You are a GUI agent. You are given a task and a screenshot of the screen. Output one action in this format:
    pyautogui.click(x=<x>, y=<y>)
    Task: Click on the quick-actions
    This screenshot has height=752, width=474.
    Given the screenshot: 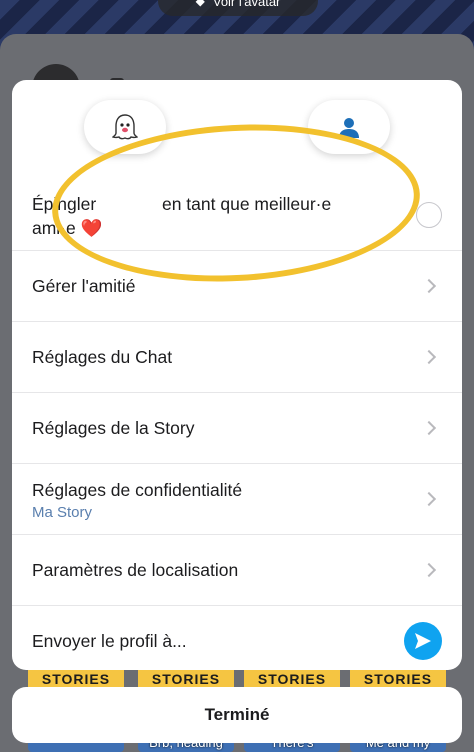 What is the action you would take?
    pyautogui.click(x=237, y=130)
    